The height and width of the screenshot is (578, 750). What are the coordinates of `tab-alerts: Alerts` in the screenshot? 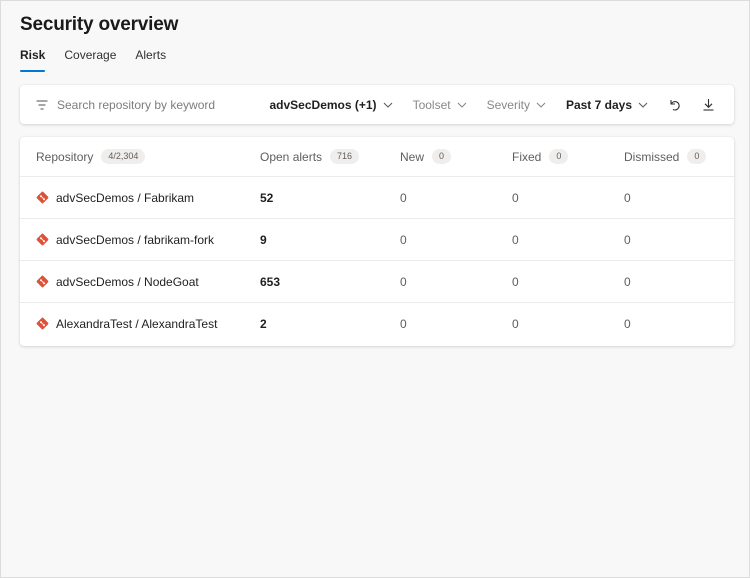 It's located at (150, 60).